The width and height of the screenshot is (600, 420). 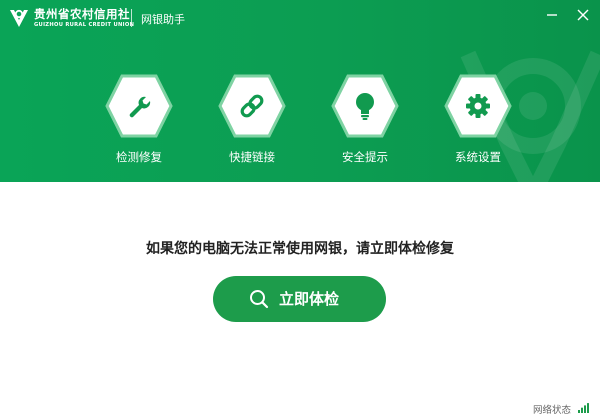 I want to click on close-button, so click(x=583, y=15).